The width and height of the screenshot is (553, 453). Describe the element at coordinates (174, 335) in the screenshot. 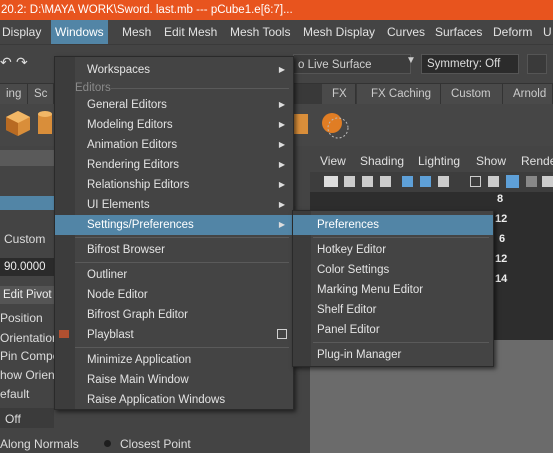

I see `menu-item-playblast: Playblast` at that location.